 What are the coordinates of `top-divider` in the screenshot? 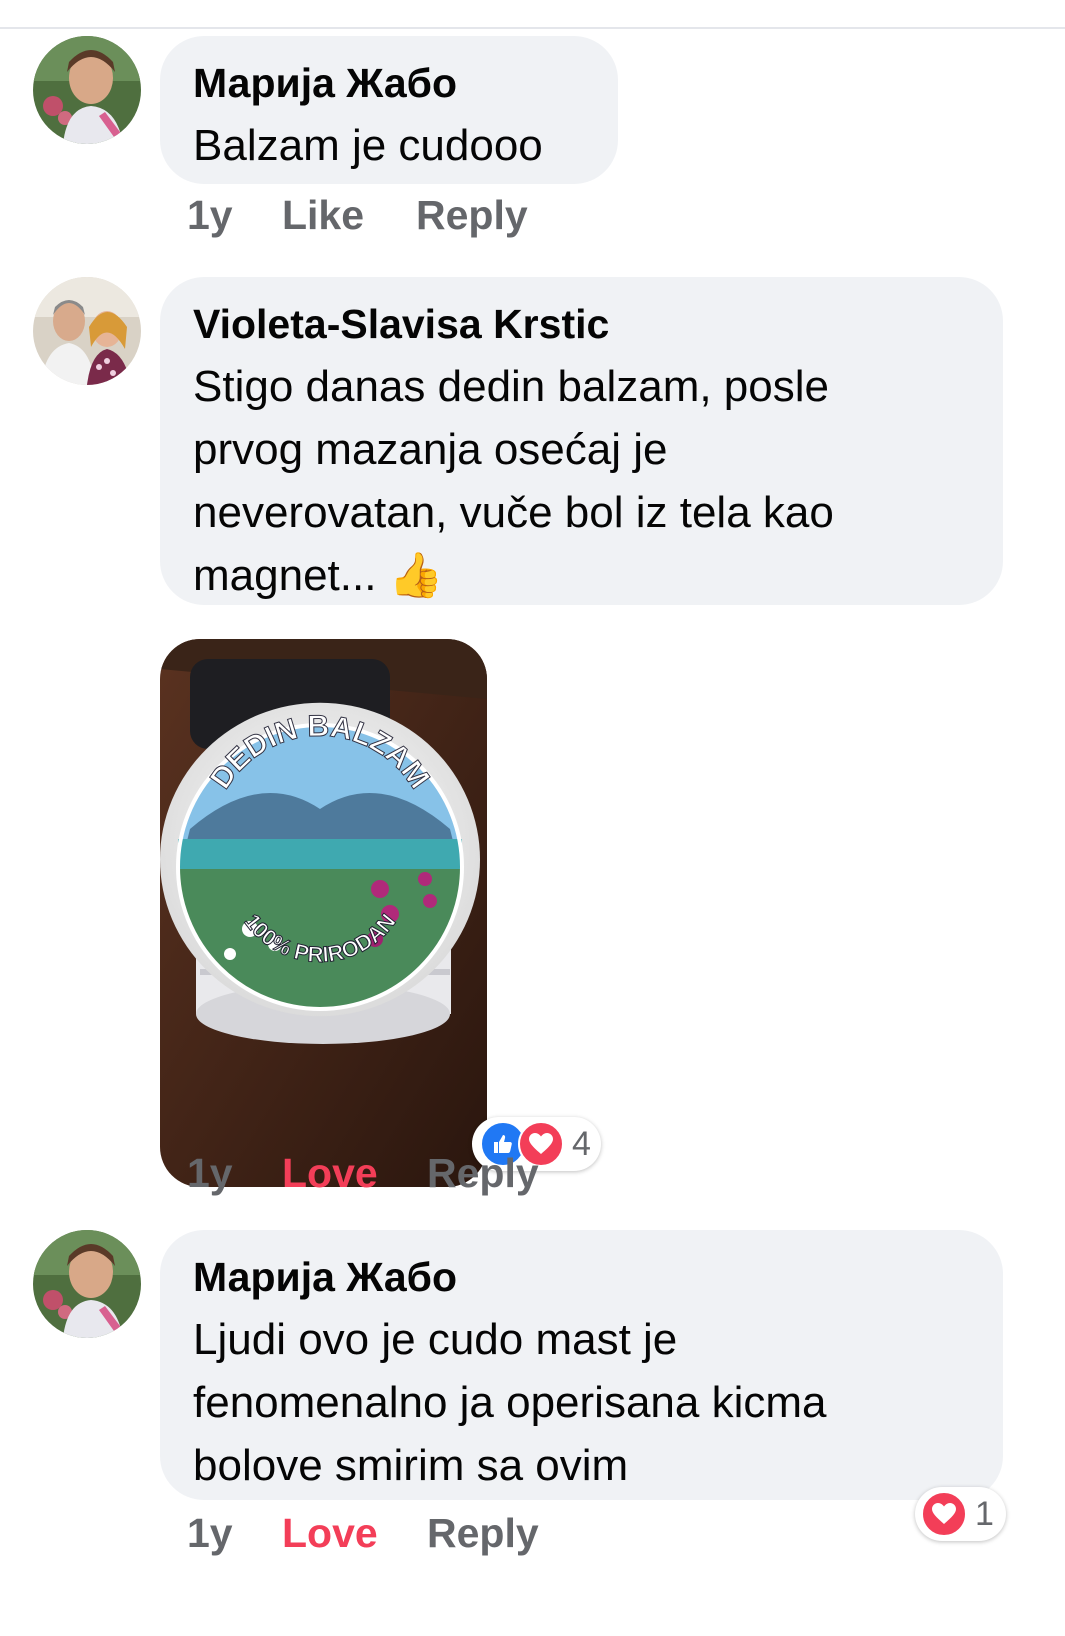 It's located at (532, 28).